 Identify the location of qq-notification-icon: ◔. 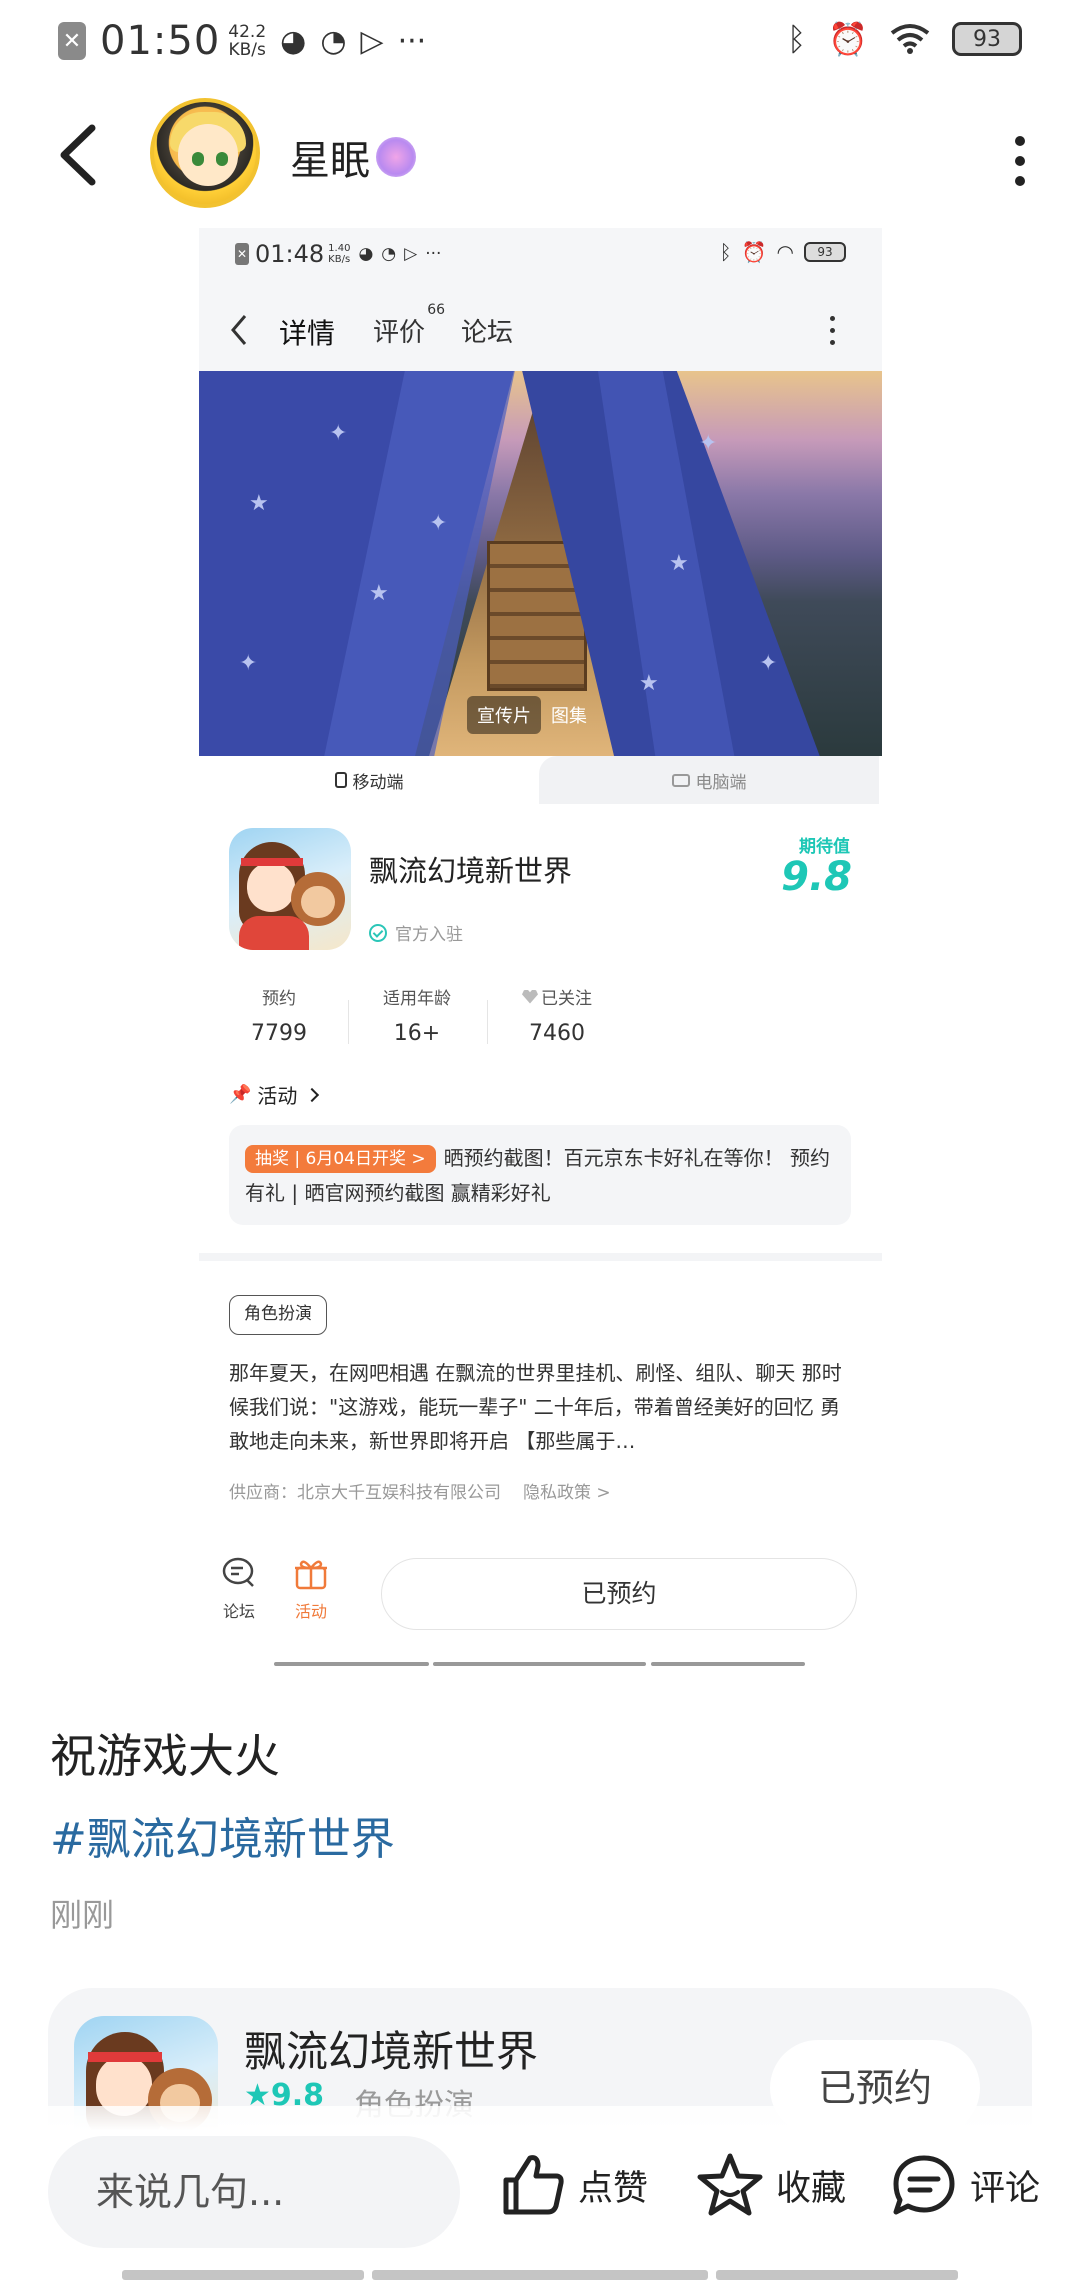
(333, 41).